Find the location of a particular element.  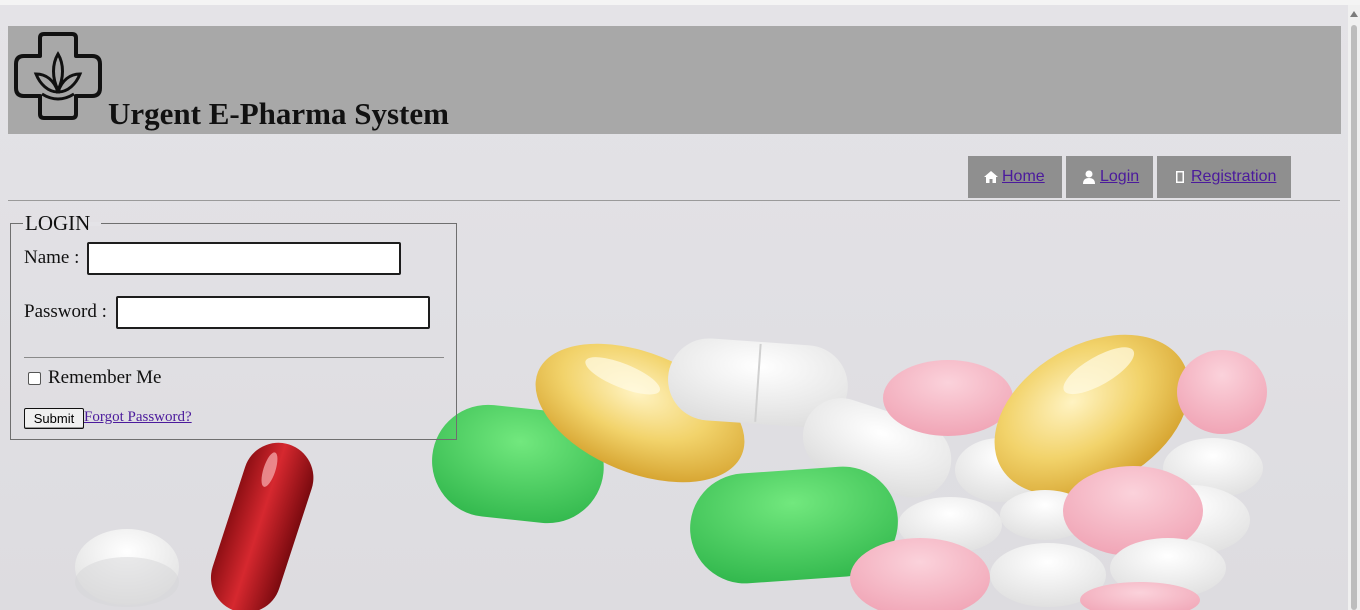

form-divider is located at coordinates (234, 357).